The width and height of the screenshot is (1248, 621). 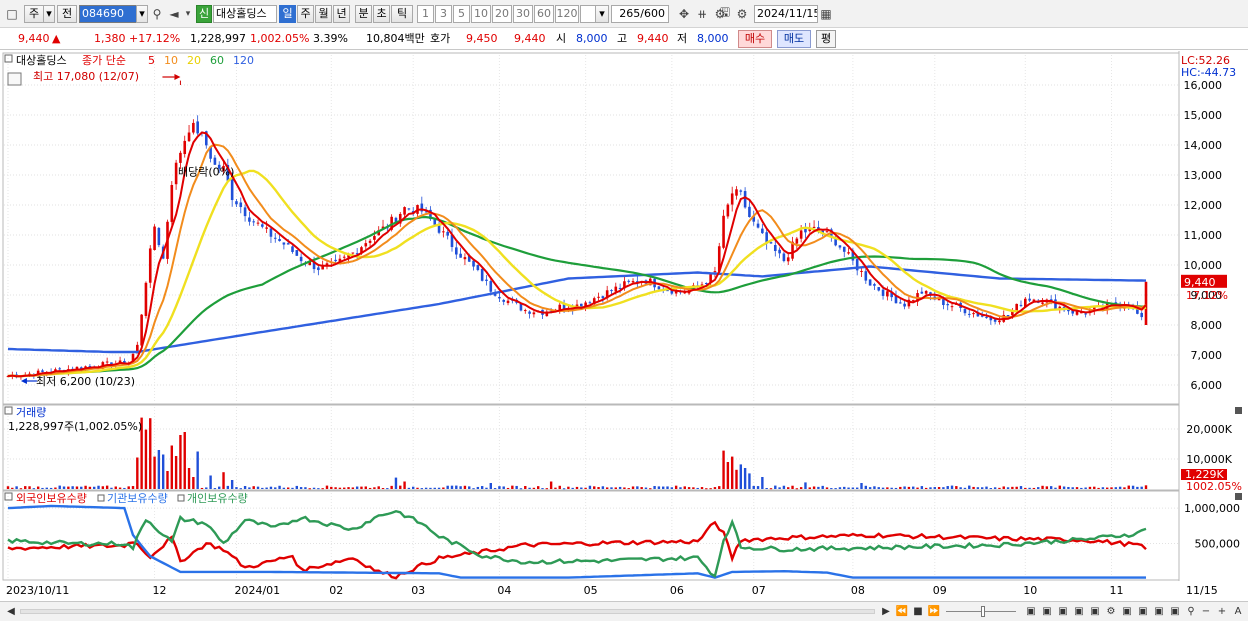 What do you see at coordinates (12, 14) in the screenshot?
I see `window-icon: □` at bounding box center [12, 14].